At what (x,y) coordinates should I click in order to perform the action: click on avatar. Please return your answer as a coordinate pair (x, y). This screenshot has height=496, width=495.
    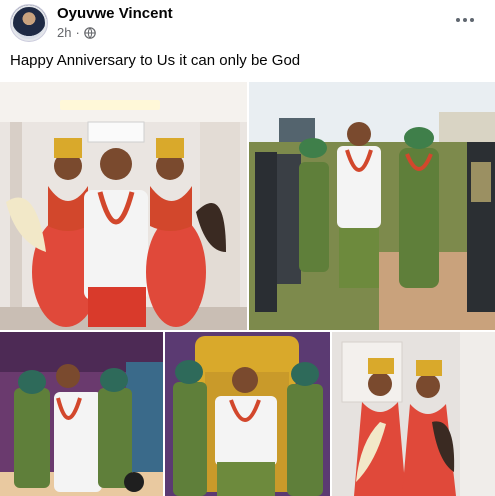
    Looking at the image, I should click on (29, 23).